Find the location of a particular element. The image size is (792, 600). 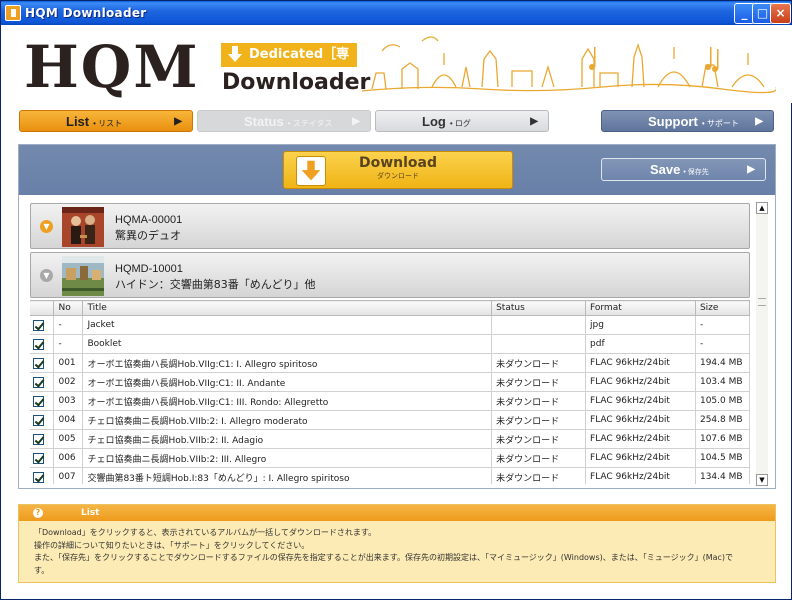

cell-size: 254.8 MB is located at coordinates (722, 420).